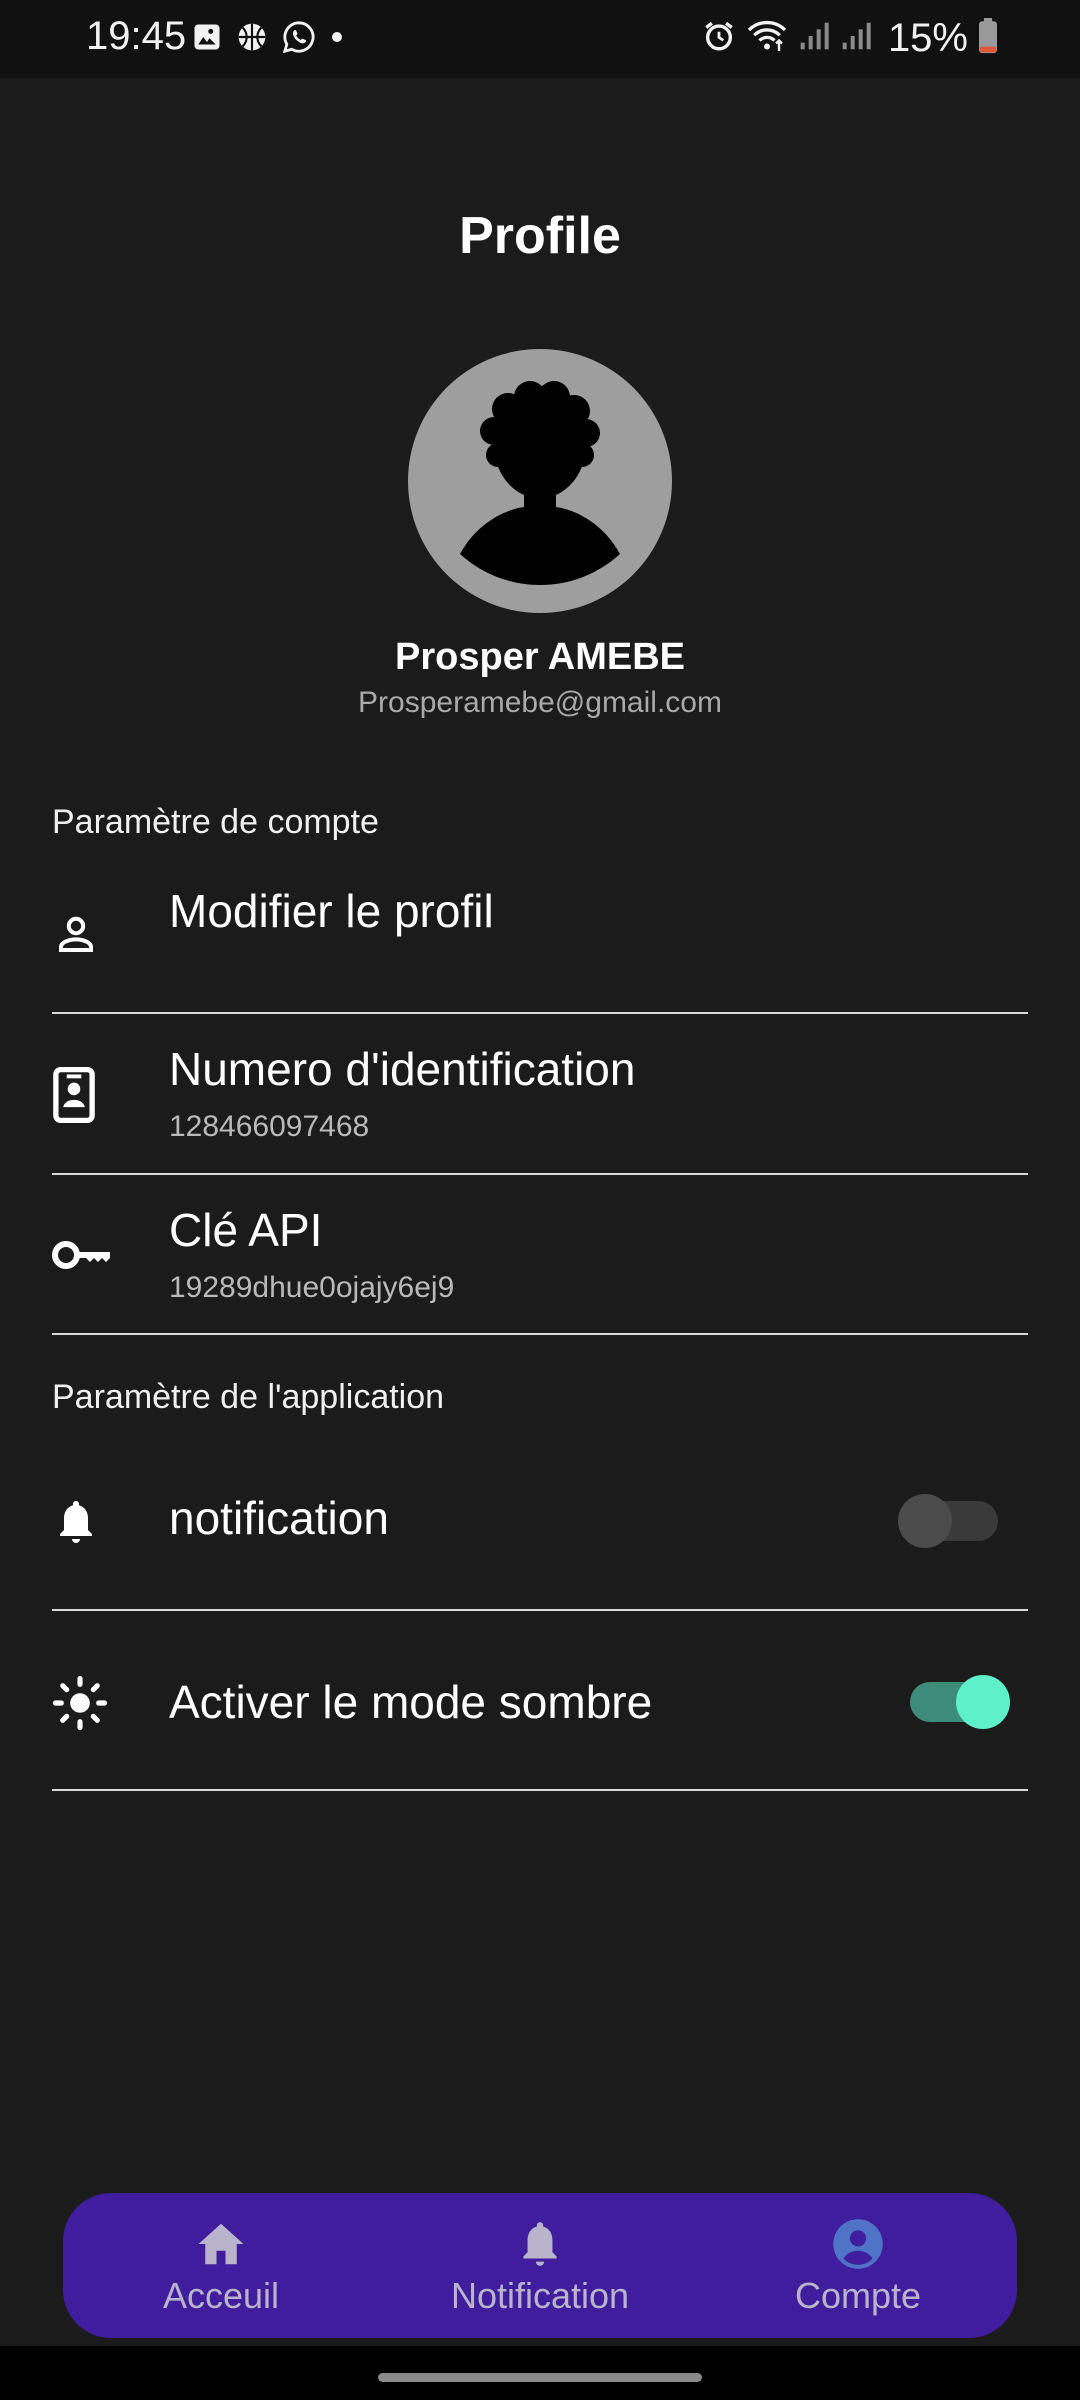  What do you see at coordinates (248, 1397) in the screenshot?
I see `app-section-label: Paramètre de l'application` at bounding box center [248, 1397].